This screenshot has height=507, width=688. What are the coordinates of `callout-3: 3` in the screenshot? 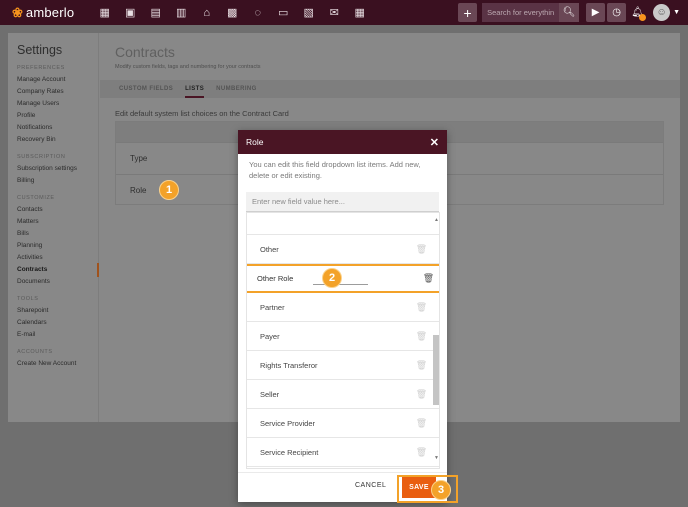 It's located at (441, 490).